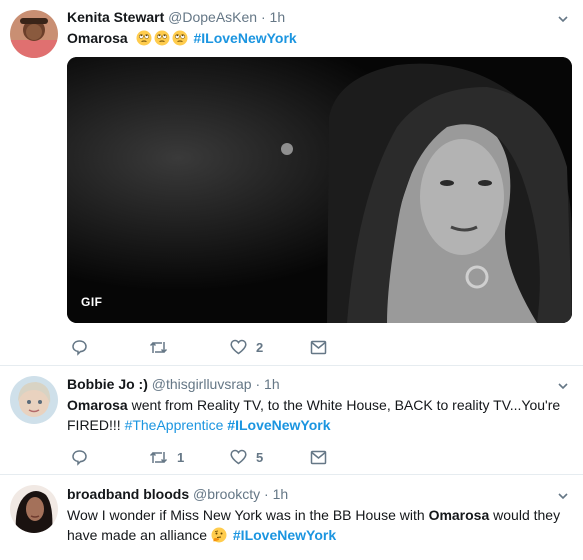 The image size is (583, 560). What do you see at coordinates (212, 17) in the screenshot?
I see `handle: @DopeAsKen` at bounding box center [212, 17].